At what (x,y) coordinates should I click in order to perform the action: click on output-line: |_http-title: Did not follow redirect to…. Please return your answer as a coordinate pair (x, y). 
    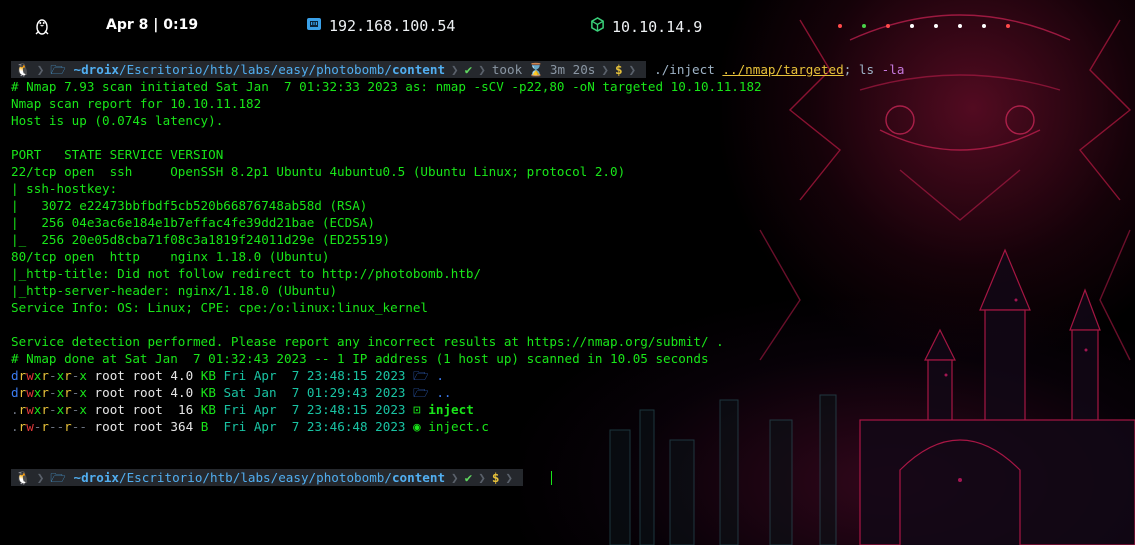
    Looking at the image, I should click on (246, 273).